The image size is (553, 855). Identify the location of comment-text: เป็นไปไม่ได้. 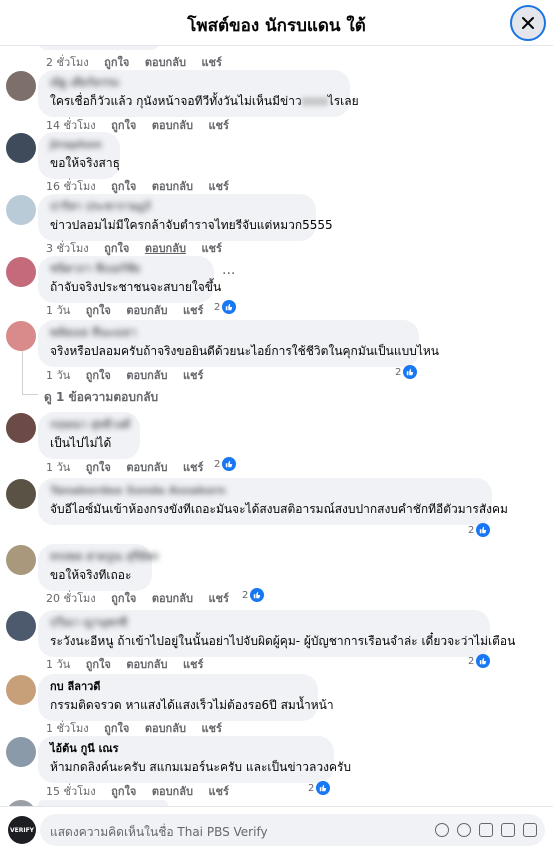
(81, 443).